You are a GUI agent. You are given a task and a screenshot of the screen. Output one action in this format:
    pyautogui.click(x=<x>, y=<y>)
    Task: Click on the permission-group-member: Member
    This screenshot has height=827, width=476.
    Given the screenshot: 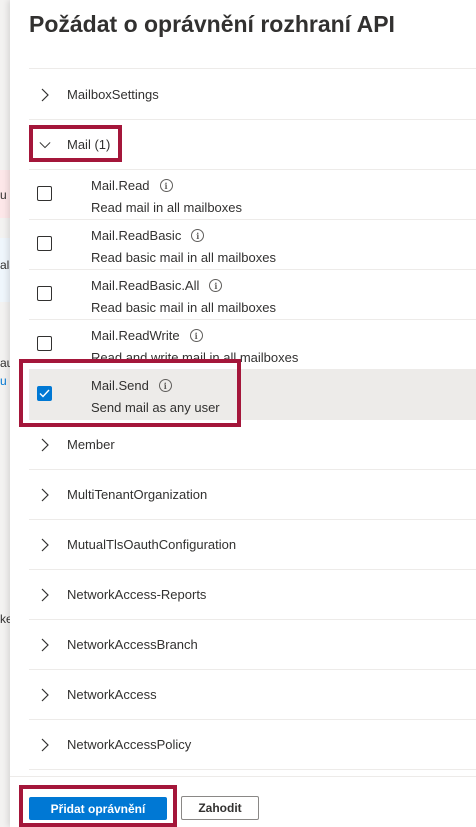 What is the action you would take?
    pyautogui.click(x=252, y=445)
    